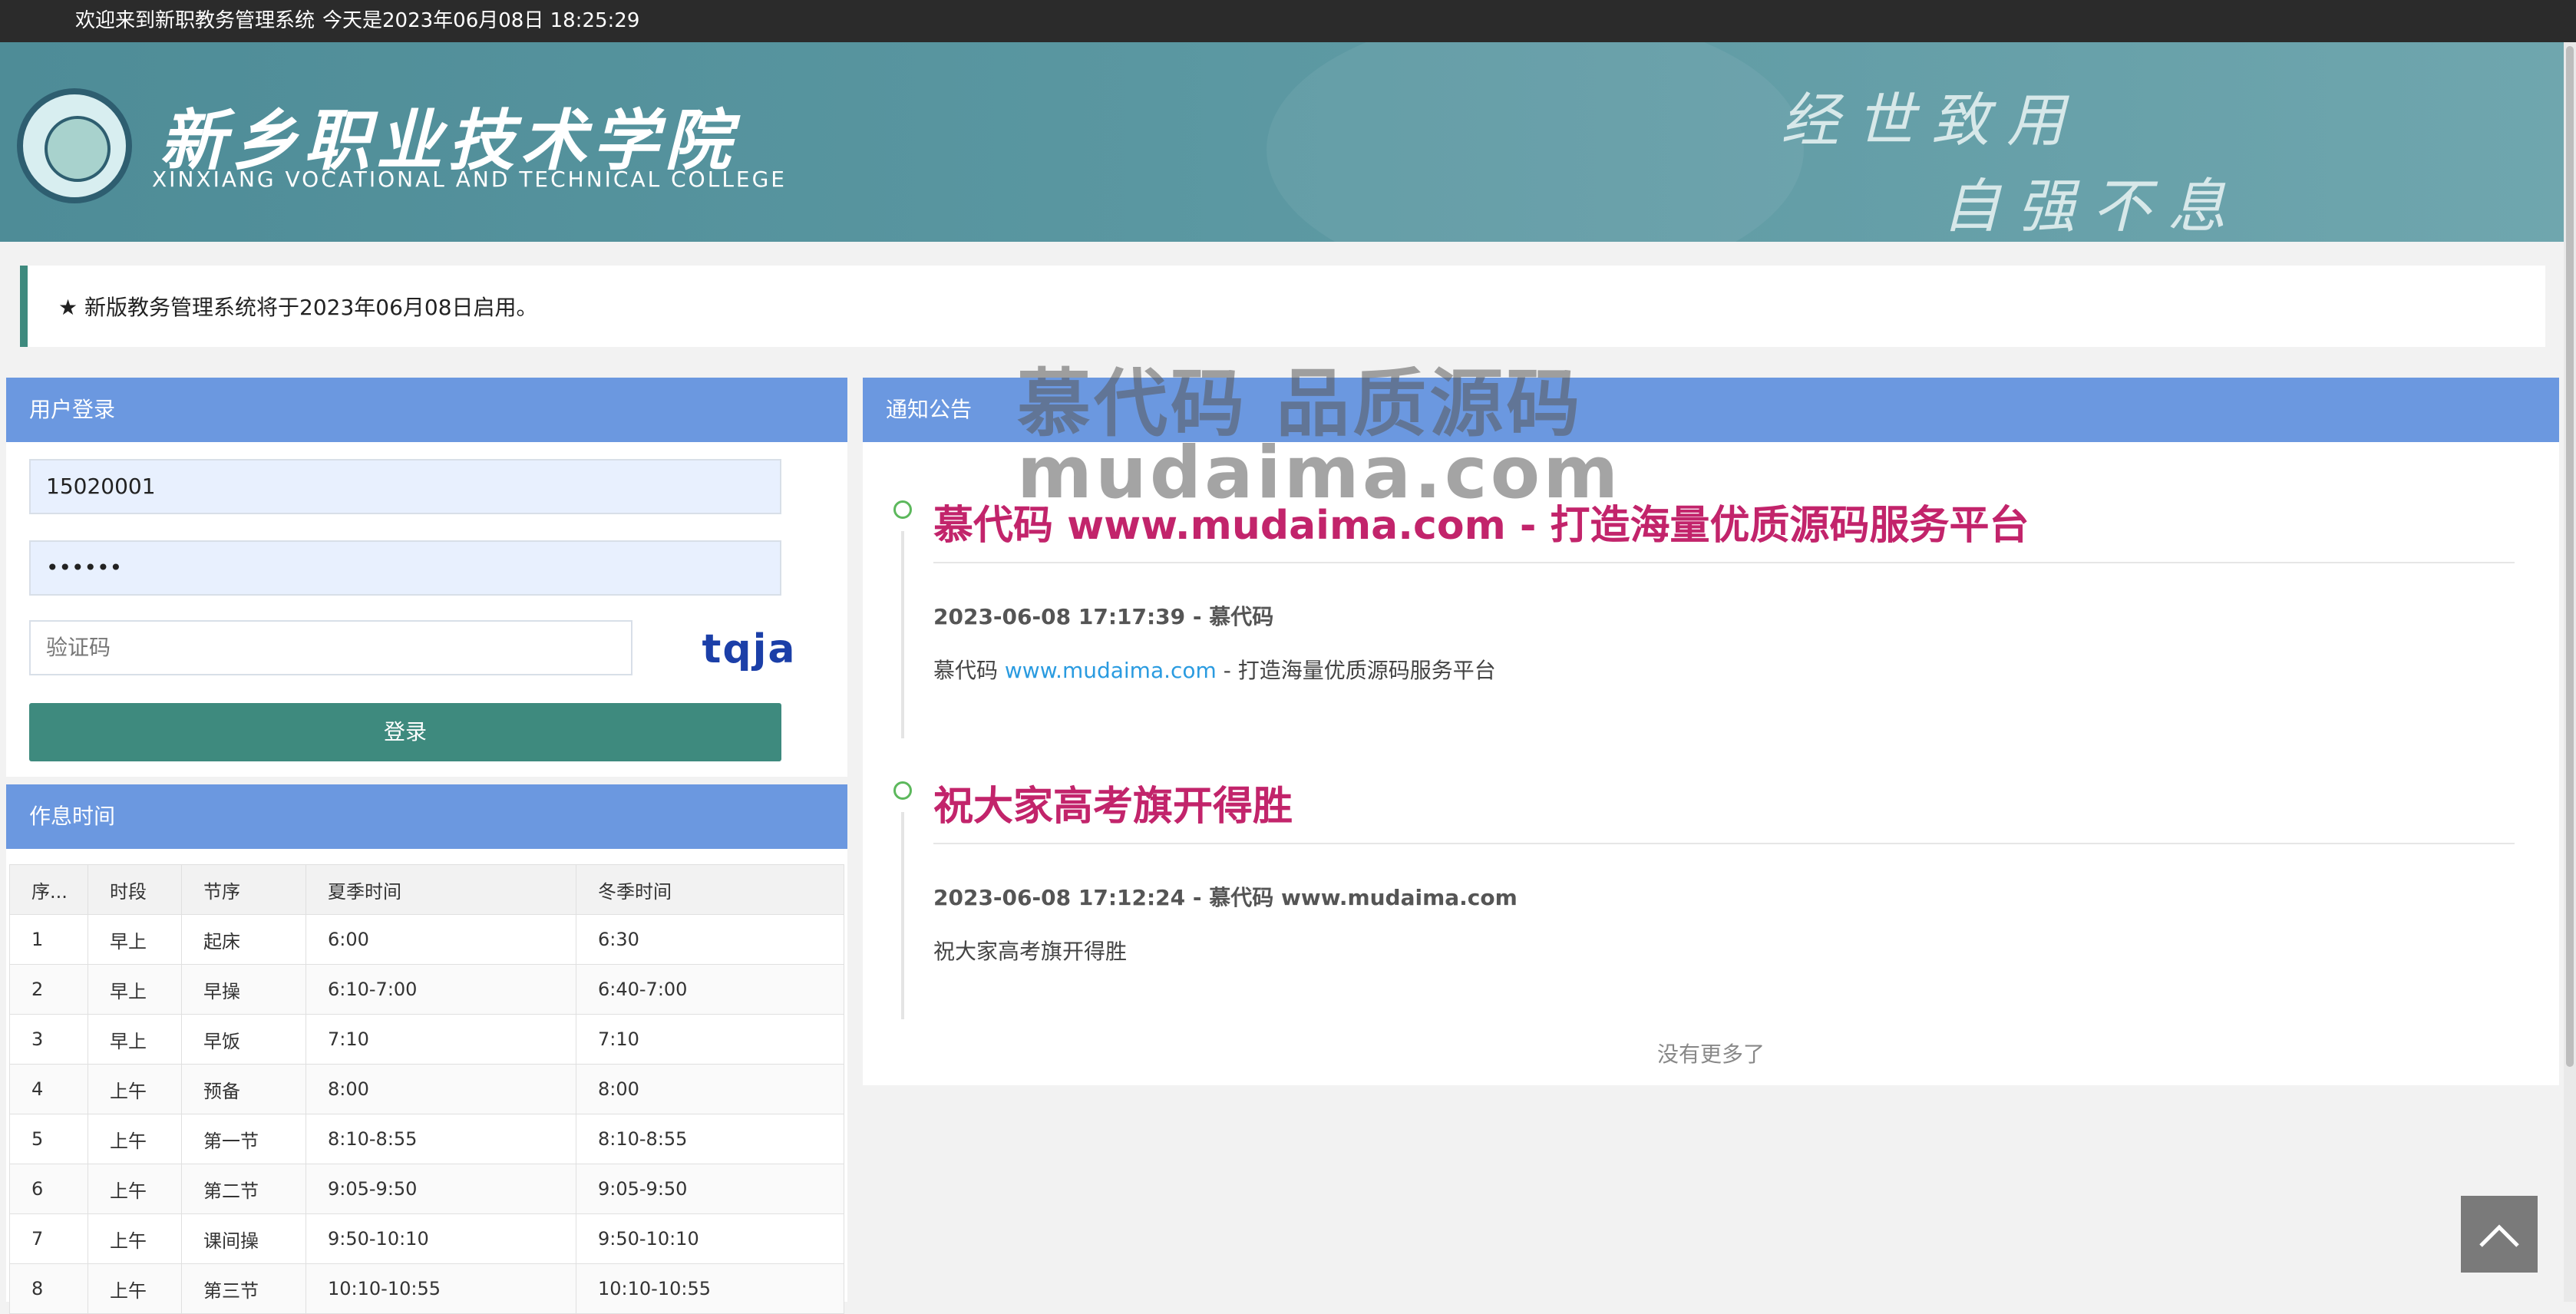 Image resolution: width=2576 pixels, height=1314 pixels. I want to click on cell-winter: 9:05-9:50, so click(710, 1189).